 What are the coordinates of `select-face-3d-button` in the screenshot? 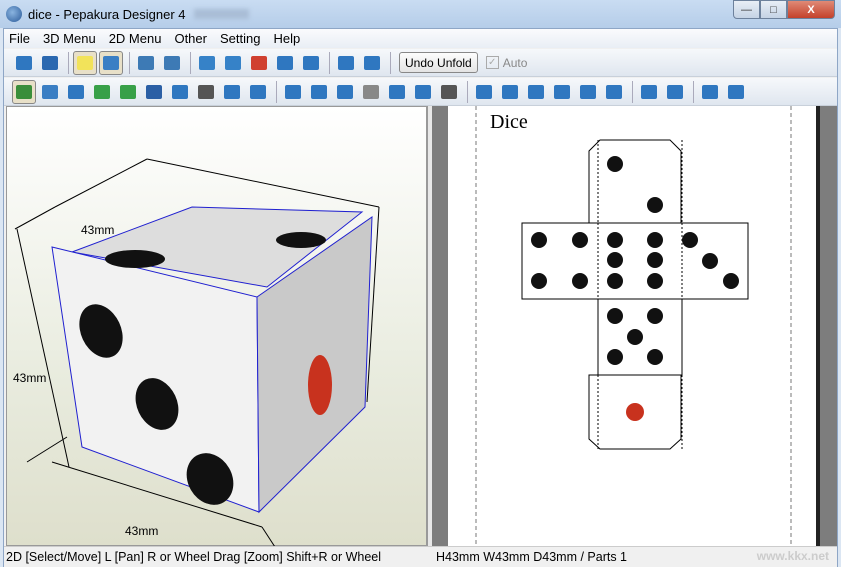 It's located at (172, 63).